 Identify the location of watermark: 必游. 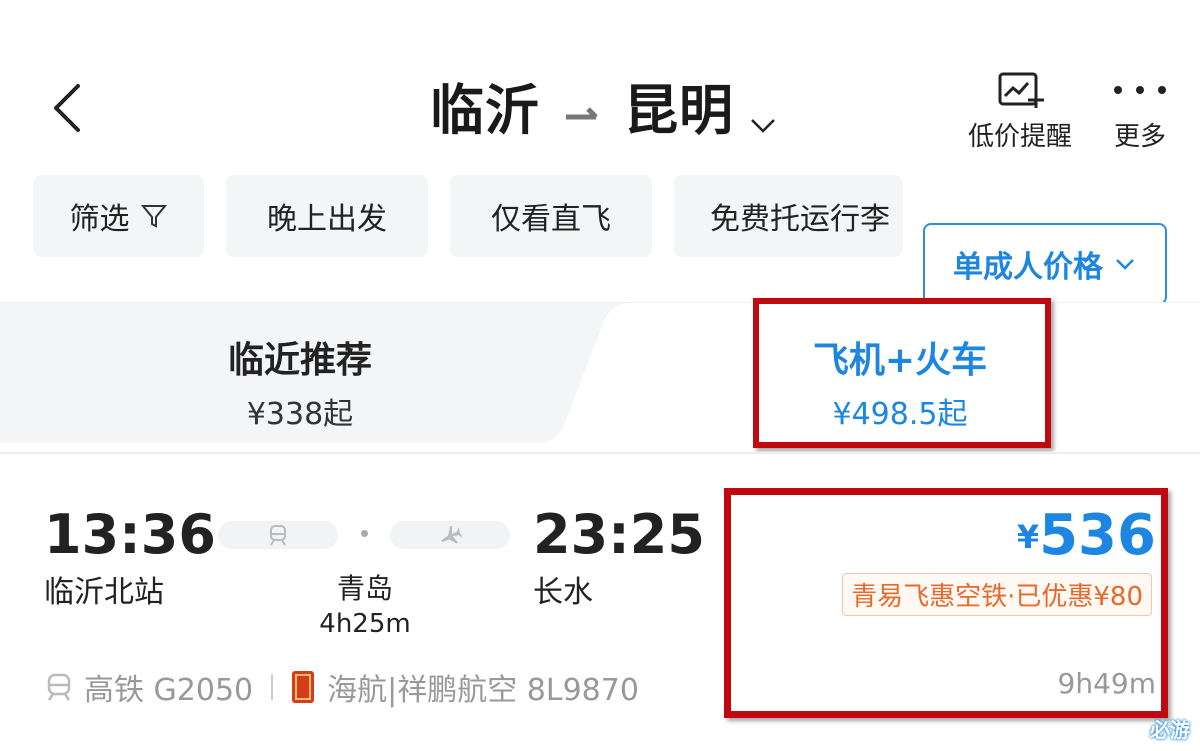
(1170, 730).